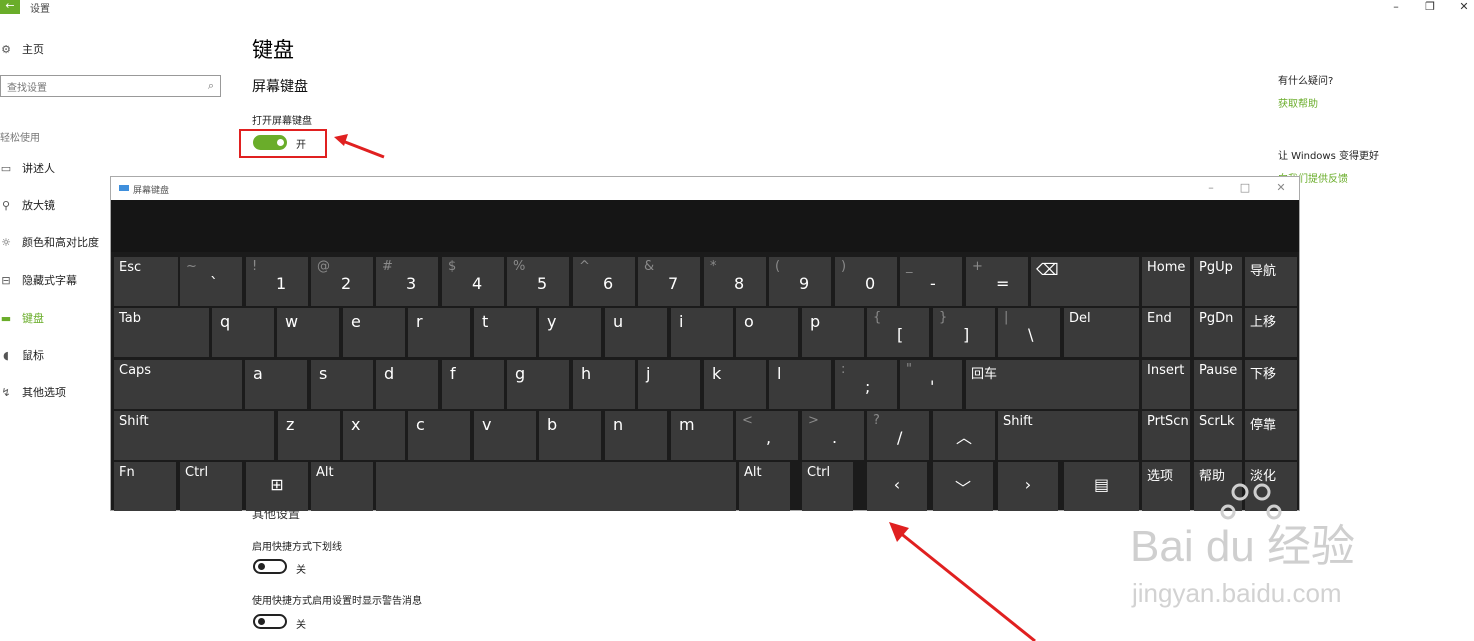 The image size is (1474, 641). What do you see at coordinates (1218, 384) in the screenshot?
I see `key-pause: Pause` at bounding box center [1218, 384].